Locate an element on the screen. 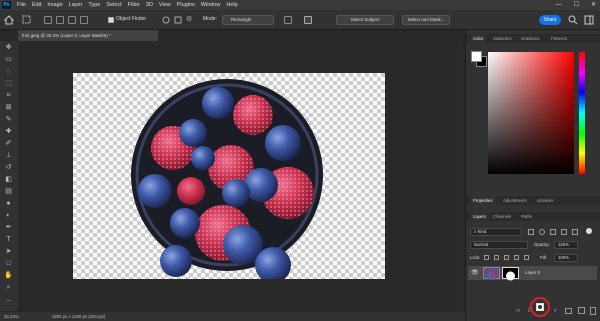  opacity-field: 100% is located at coordinates (566, 245).